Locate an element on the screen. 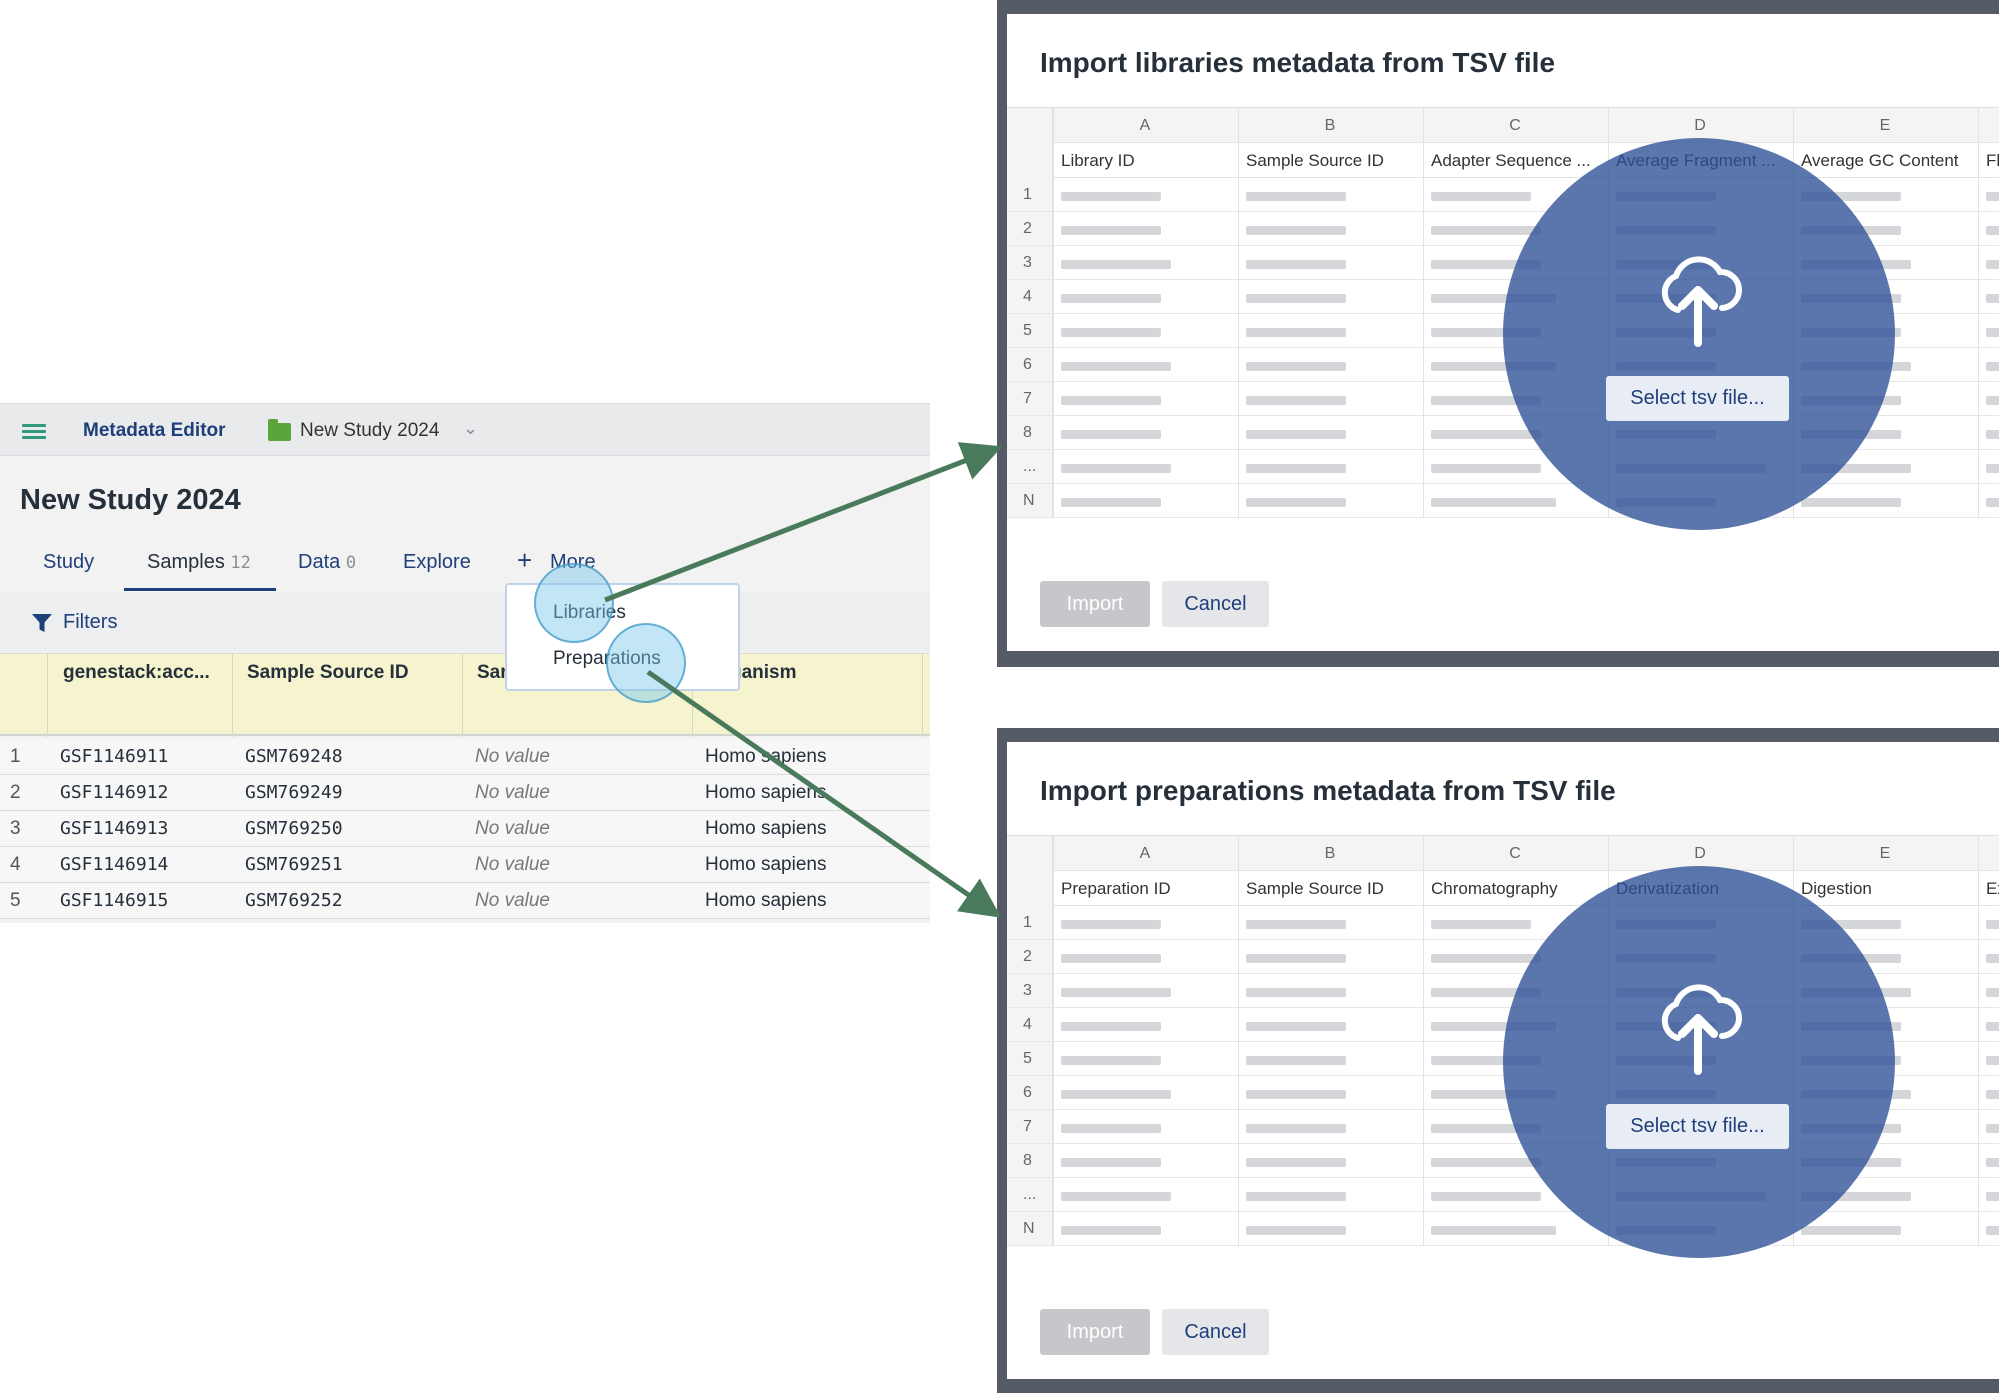  flow-arrows is located at coordinates (803, 680).